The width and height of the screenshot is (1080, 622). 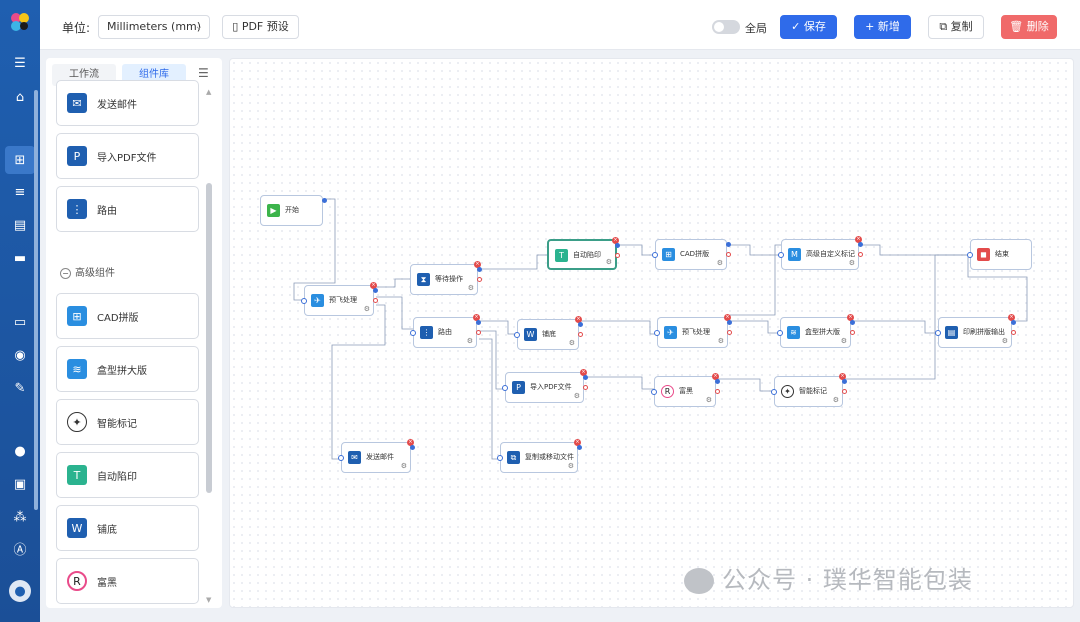 I want to click on copy-button: ⧉ 复制, so click(x=956, y=27).